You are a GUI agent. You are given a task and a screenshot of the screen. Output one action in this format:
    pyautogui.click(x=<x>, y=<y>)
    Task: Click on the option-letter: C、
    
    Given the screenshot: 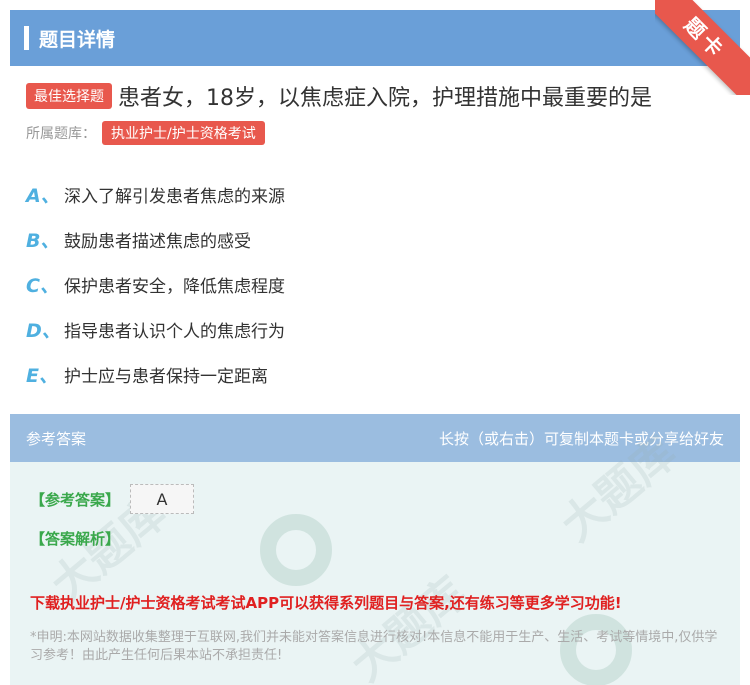 What is the action you would take?
    pyautogui.click(x=42, y=286)
    